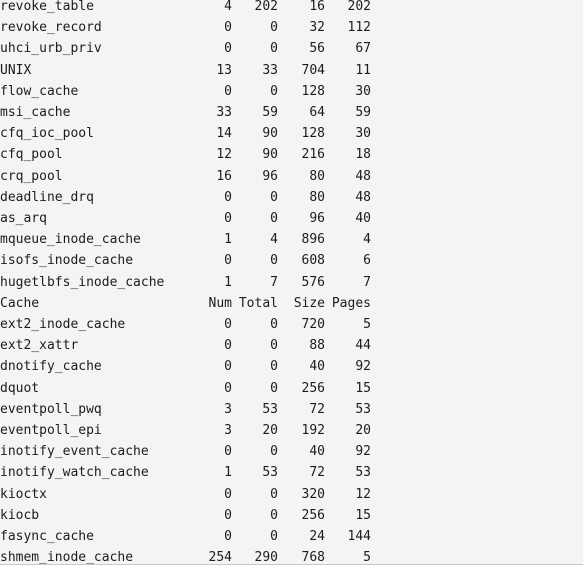  Describe the element at coordinates (291, 282) in the screenshot. I see `table-row: hugetlbfs_inode_cache 1 7 576 7` at that location.